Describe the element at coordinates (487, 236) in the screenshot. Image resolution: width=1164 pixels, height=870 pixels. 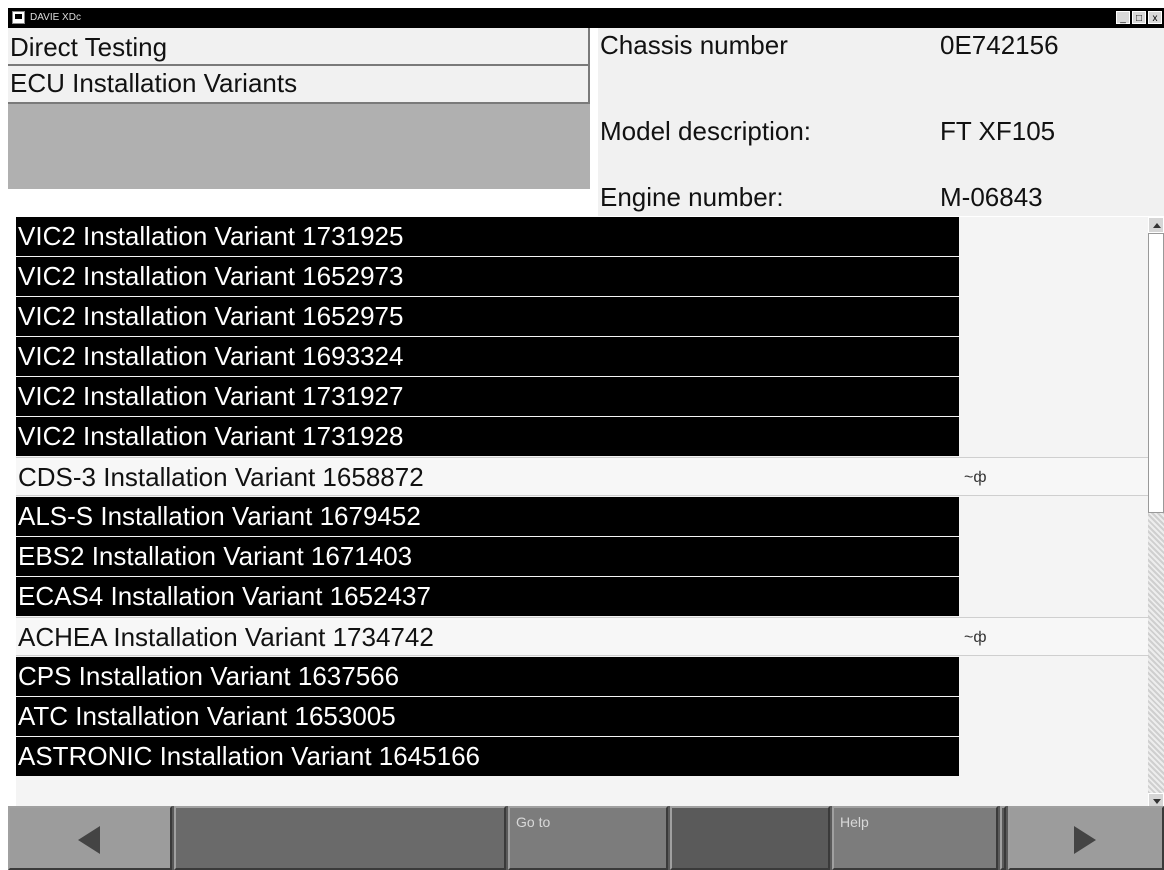
I see `list-item: VIC2 Installation Variant 1731925` at that location.